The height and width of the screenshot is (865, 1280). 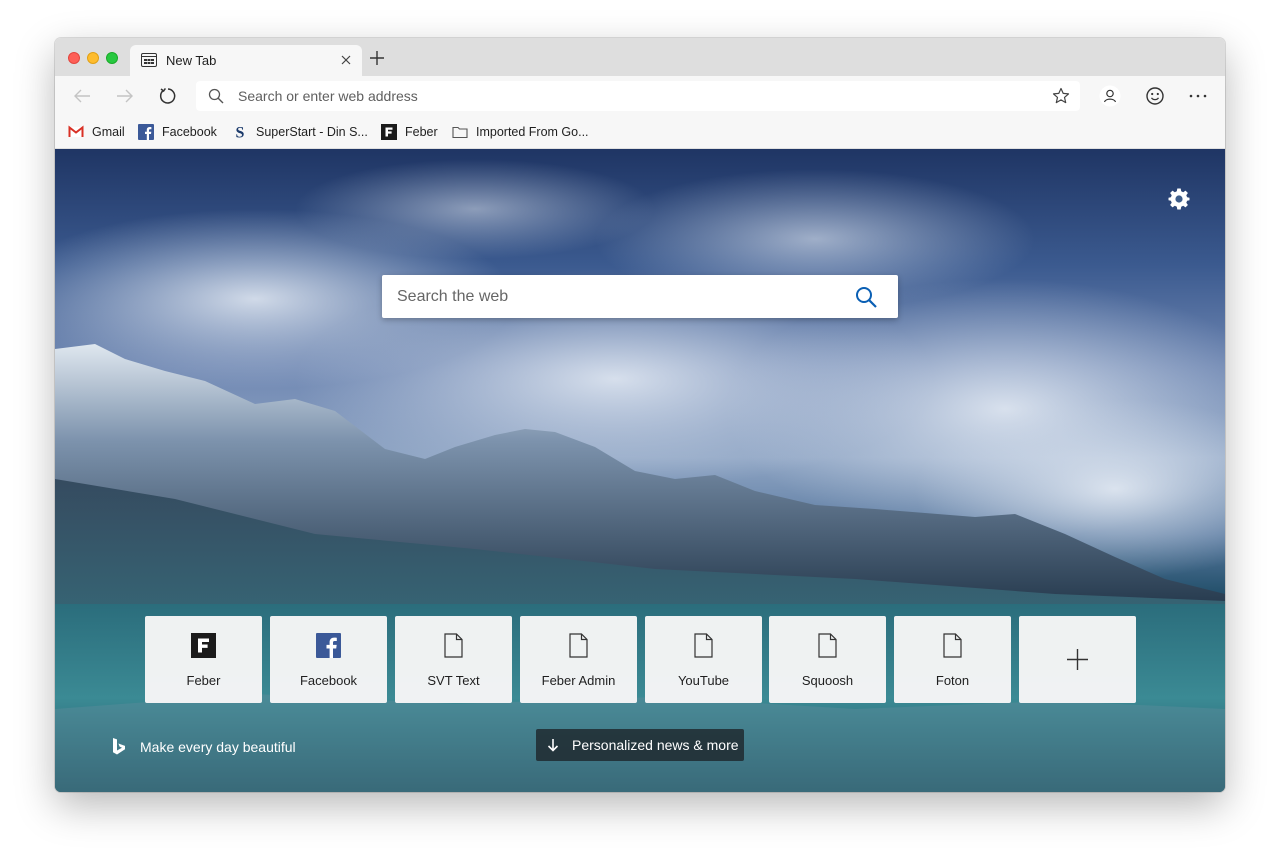 I want to click on close-tab-icon, so click(x=346, y=60).